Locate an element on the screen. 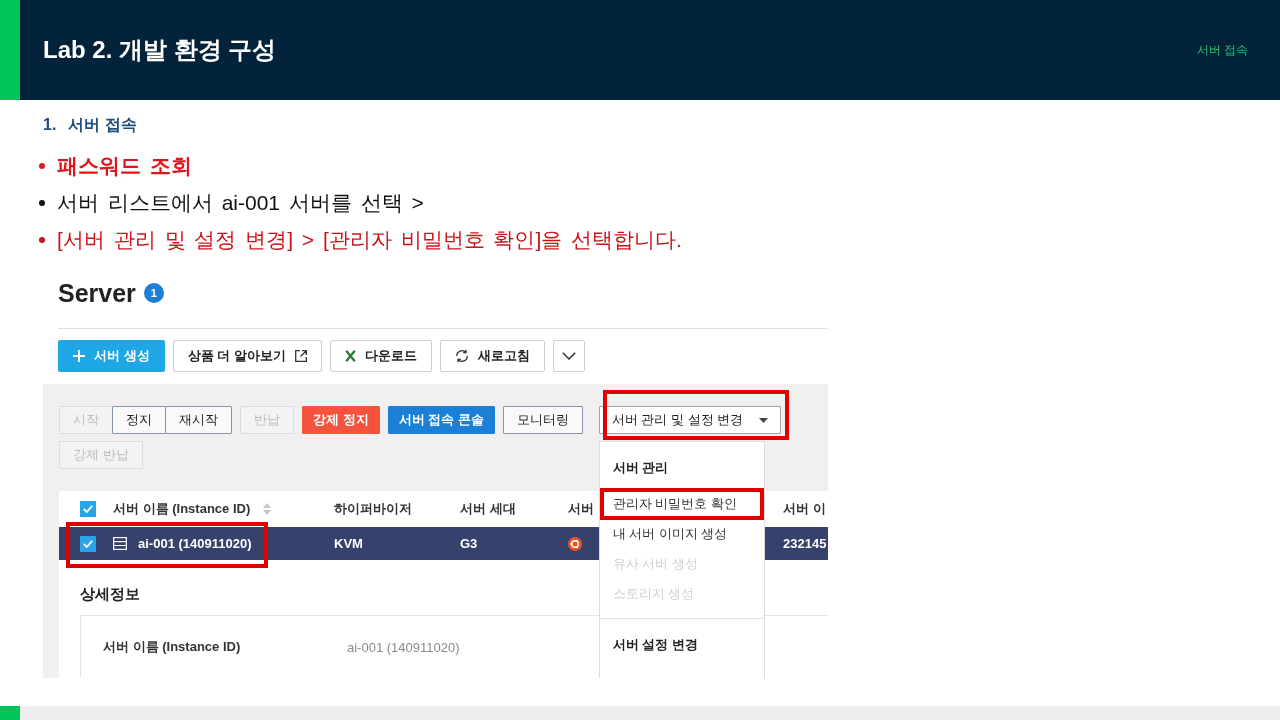 The image size is (1280, 720). menu-item: 관리자 비밀번호 확인 is located at coordinates (679, 504).